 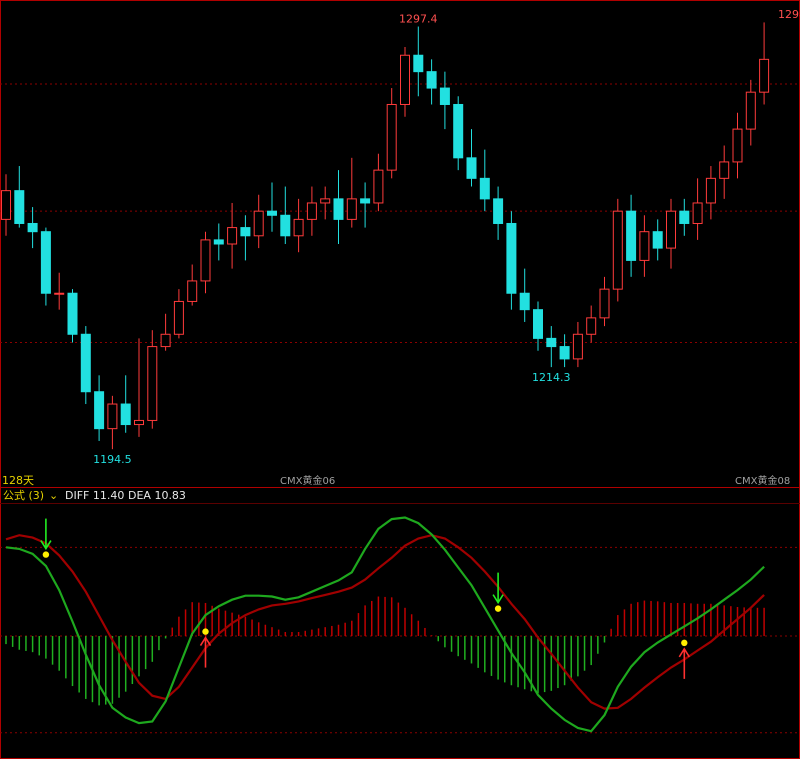 I want to click on indicator-legend: 公式 (3) ⌄ DIFF 11.40 DEA 10.83, so click(x=94, y=495).